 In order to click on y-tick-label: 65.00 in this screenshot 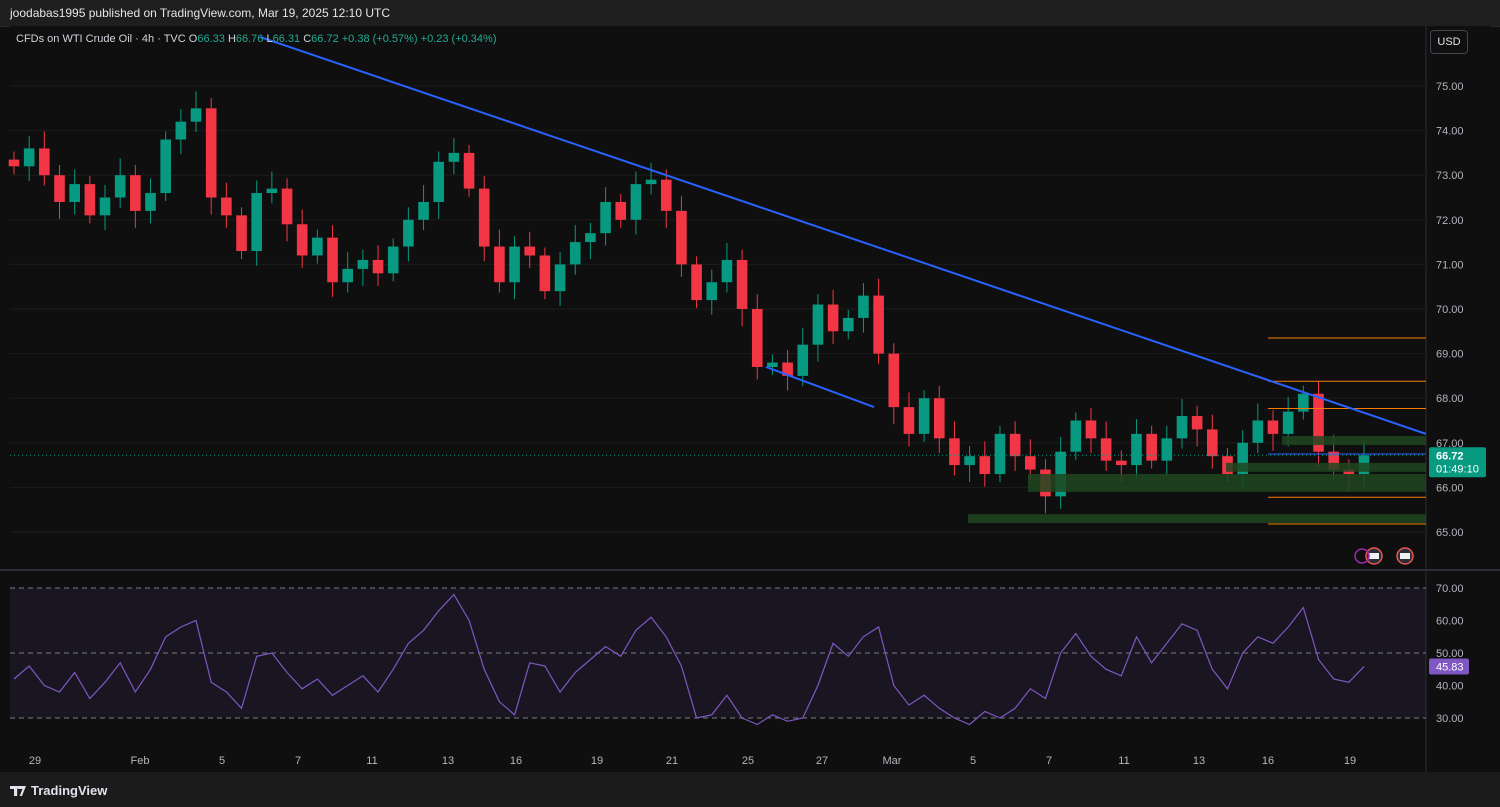, I will do `click(1450, 533)`.